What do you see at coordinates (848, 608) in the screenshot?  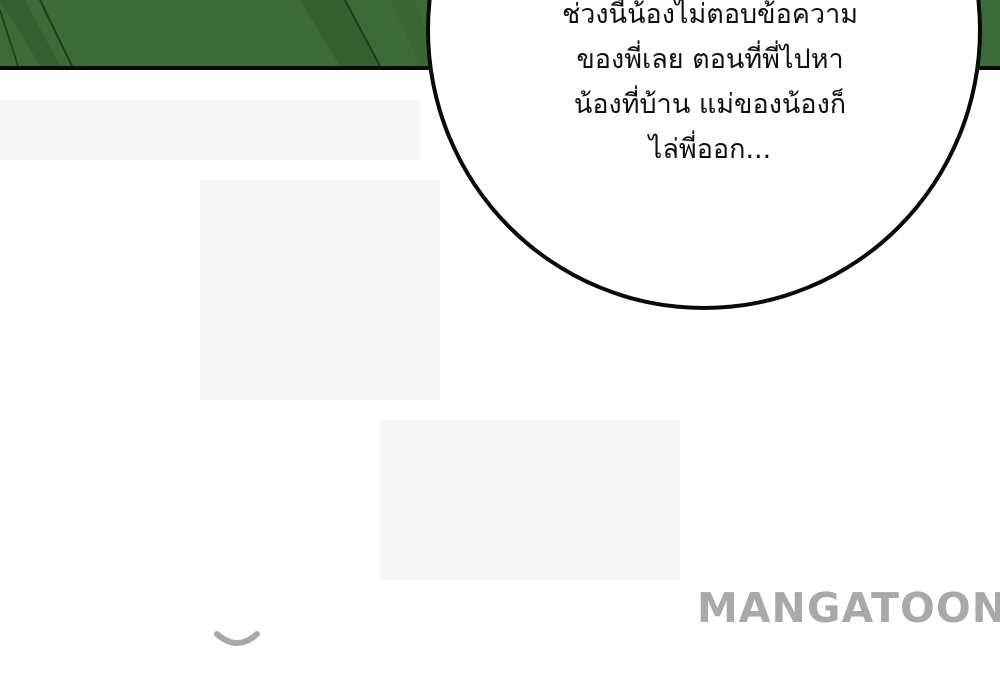 I see `watermark-text: MANGATOON` at bounding box center [848, 608].